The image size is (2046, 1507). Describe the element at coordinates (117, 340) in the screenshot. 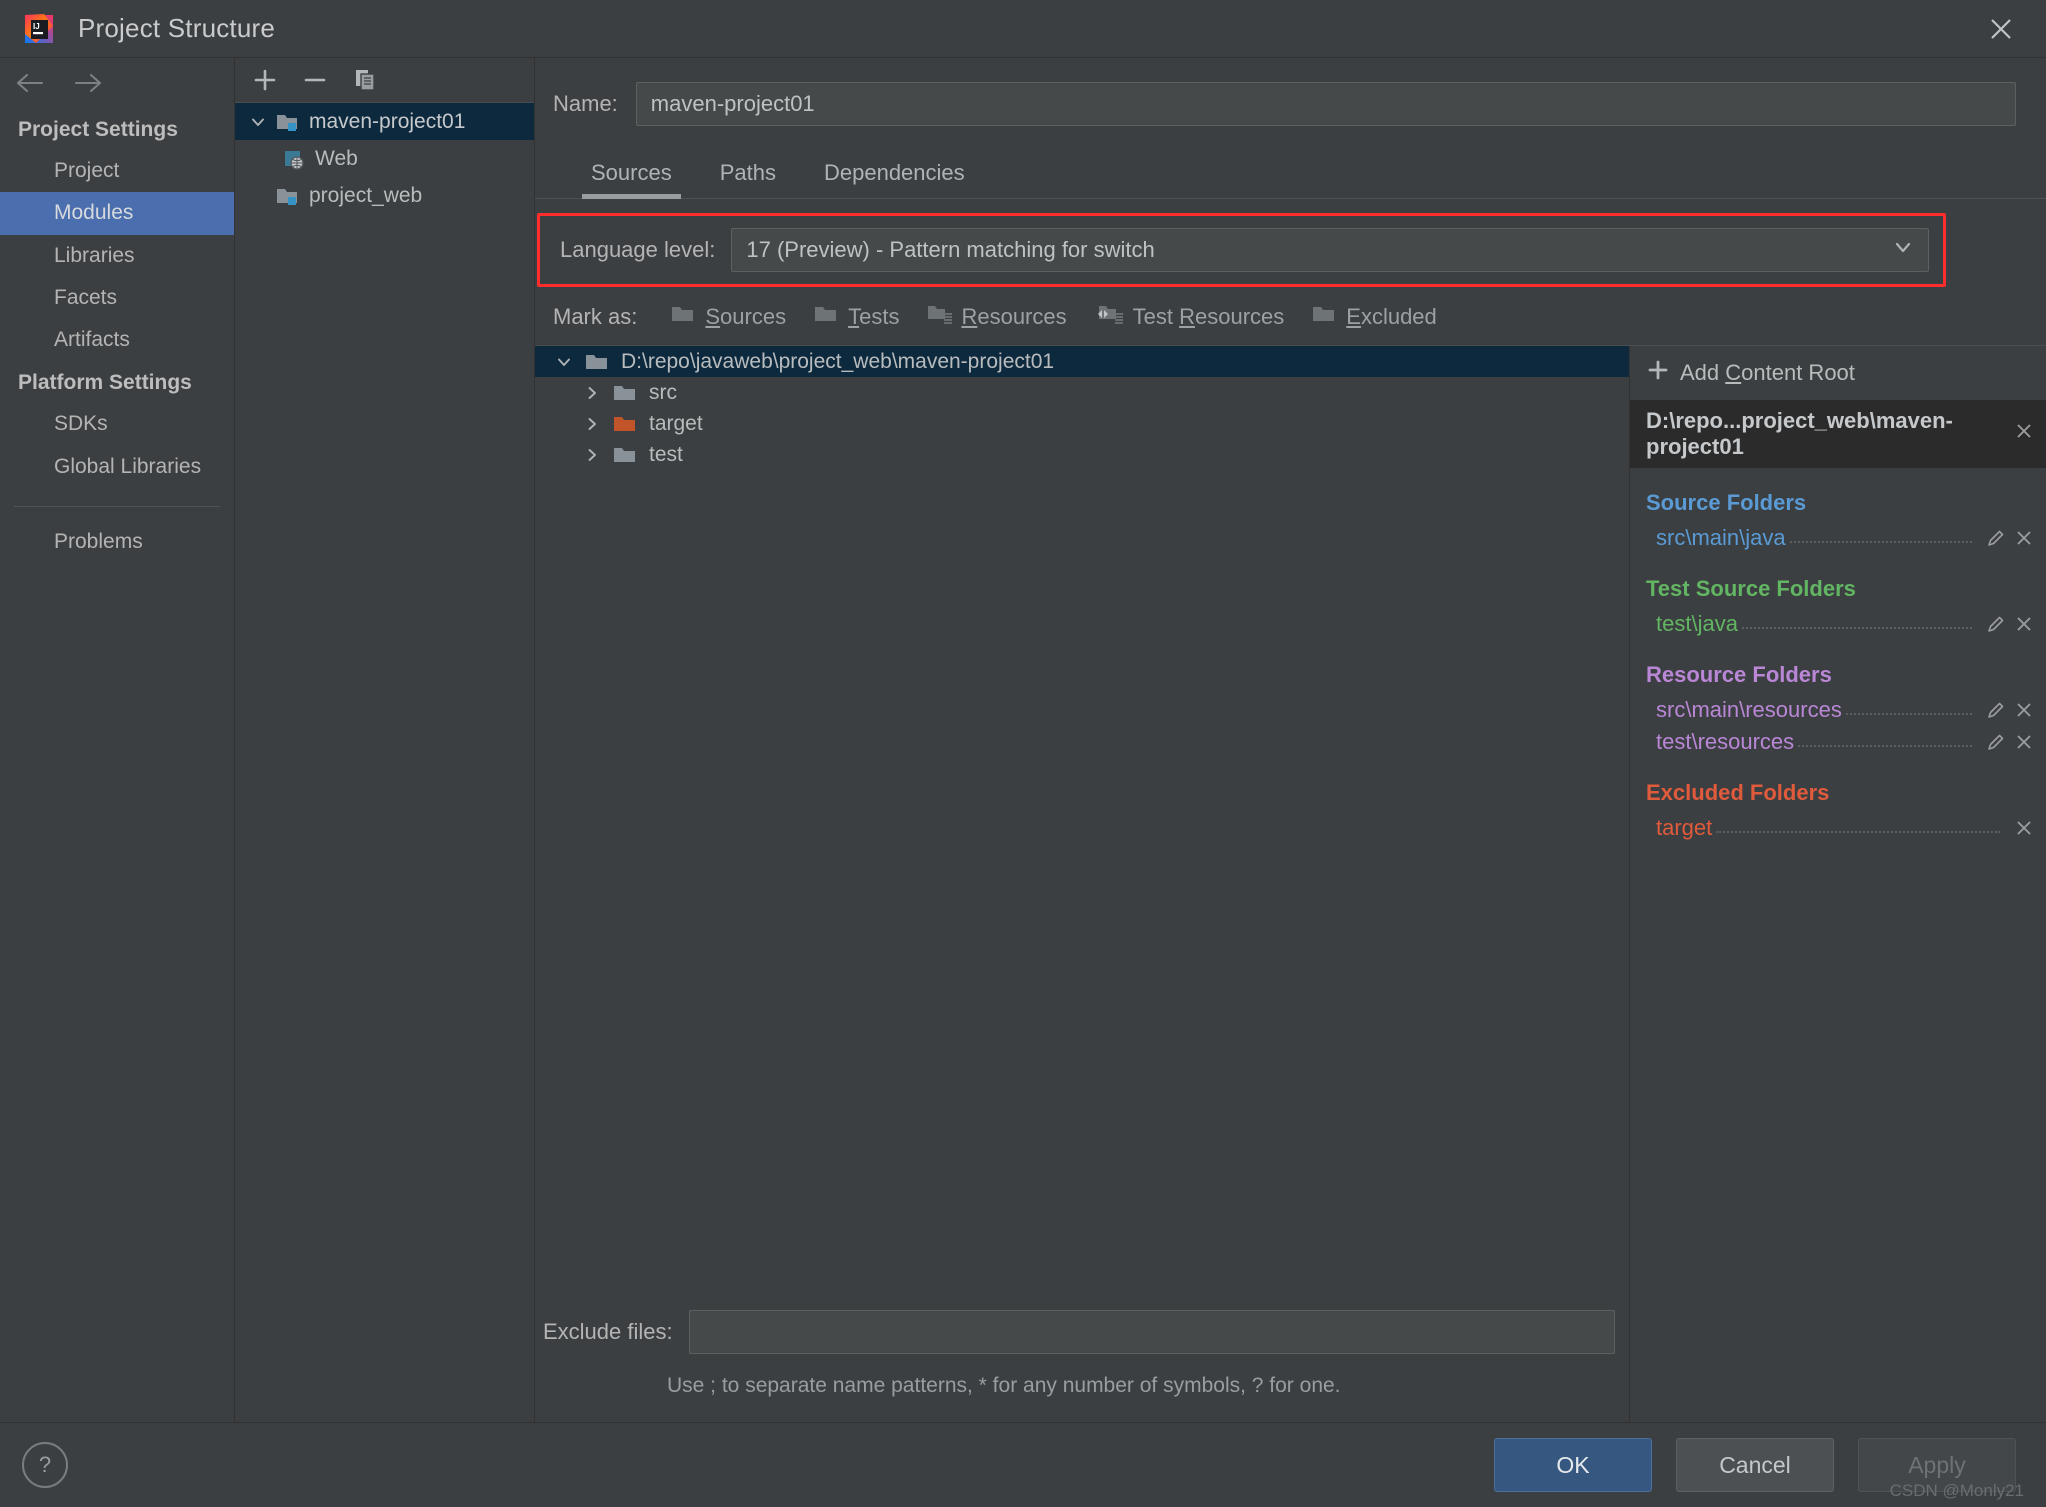

I see `sidebar-item-artifacts: Artifacts` at that location.